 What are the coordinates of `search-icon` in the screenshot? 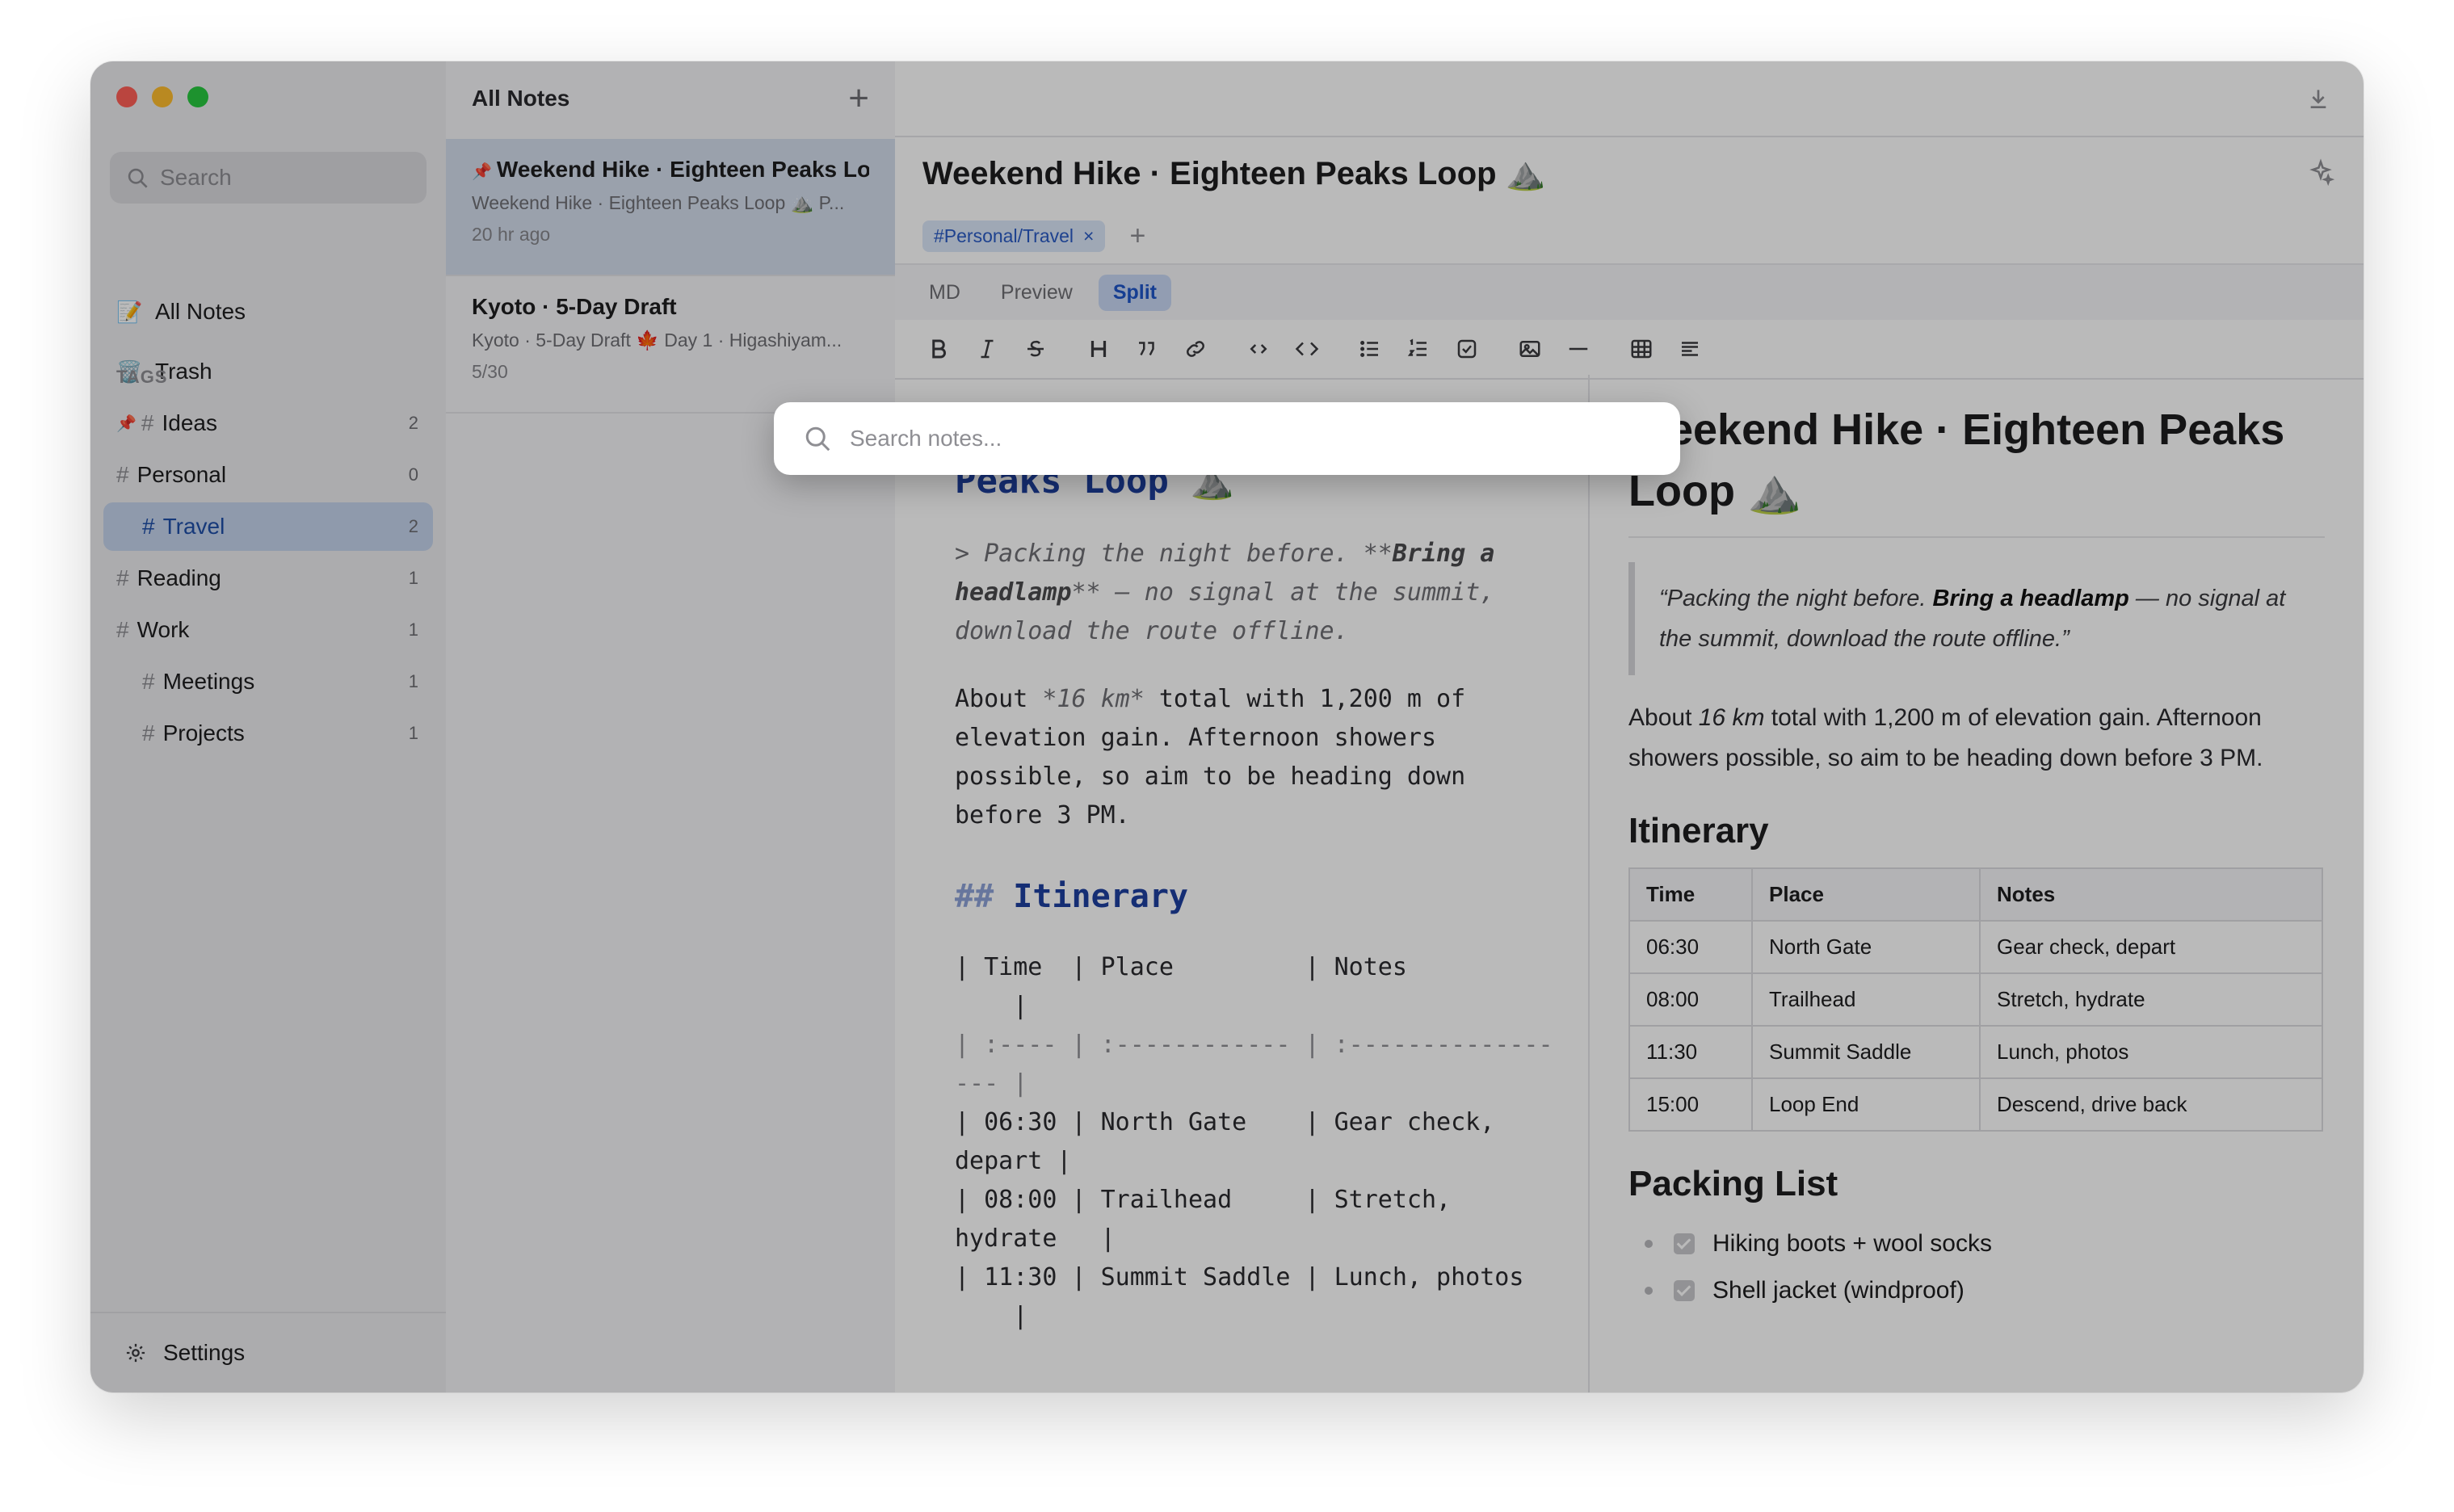 It's located at (817, 439).